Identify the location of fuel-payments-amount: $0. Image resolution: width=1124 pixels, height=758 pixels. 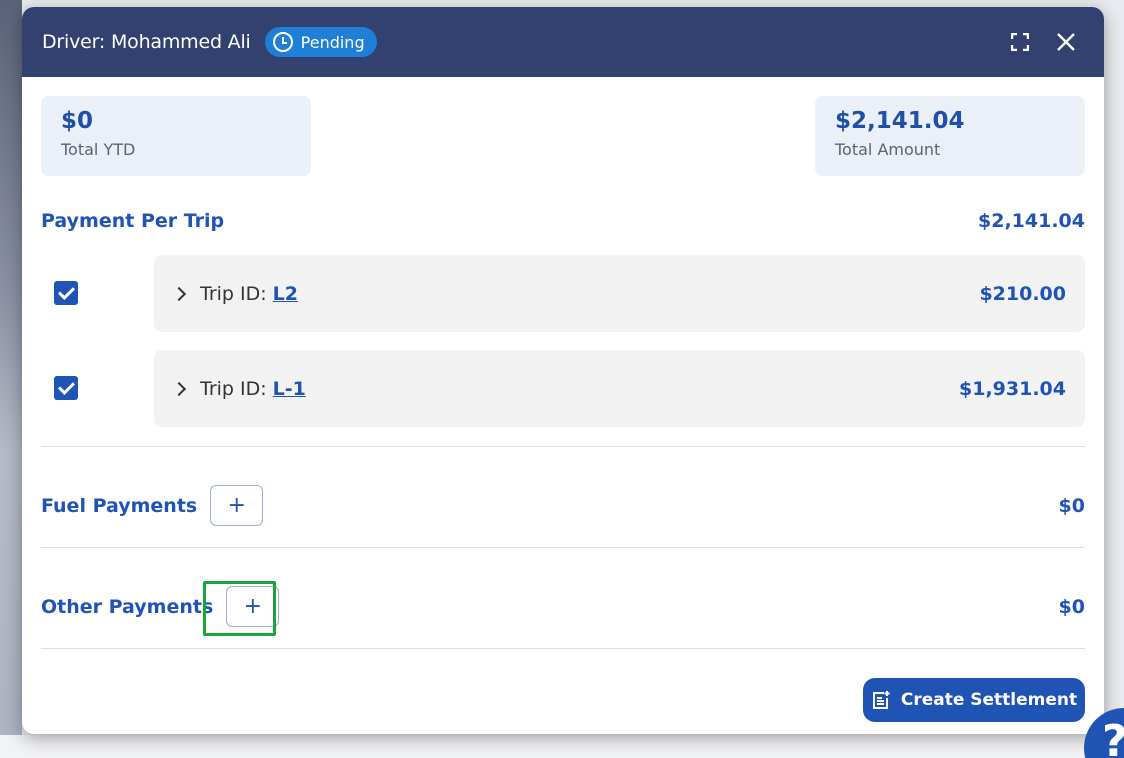
(1071, 505).